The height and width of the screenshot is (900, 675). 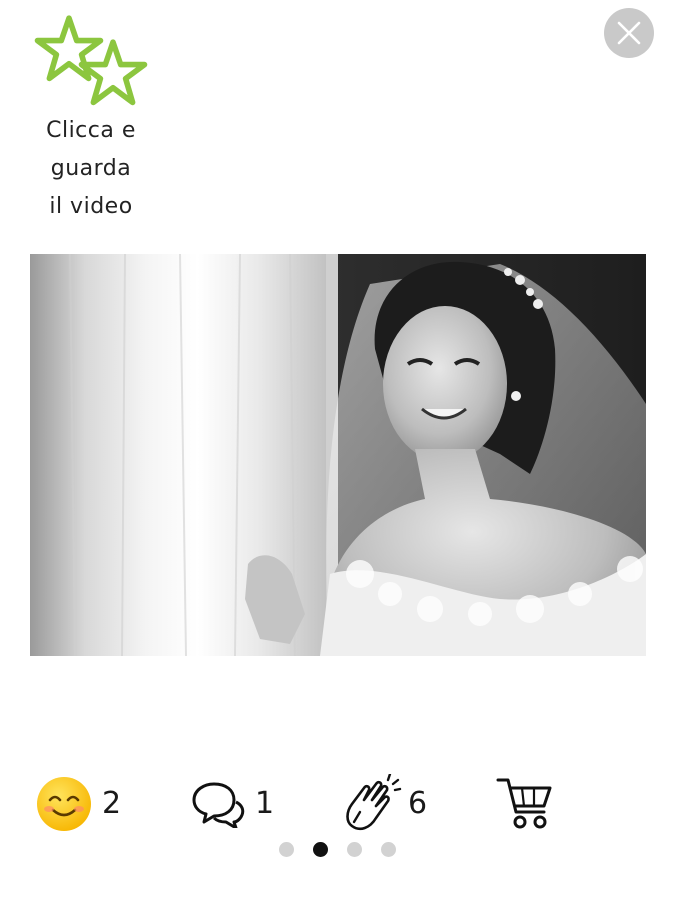 What do you see at coordinates (91, 130) in the screenshot?
I see `caption-line-1: Clicca e` at bounding box center [91, 130].